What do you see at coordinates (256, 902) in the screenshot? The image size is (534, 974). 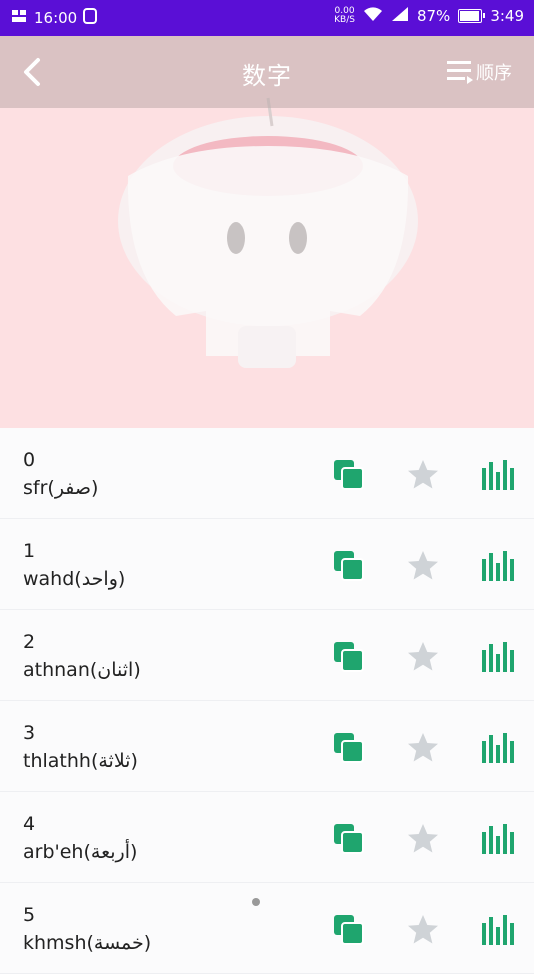 I see `scroll-indicator` at bounding box center [256, 902].